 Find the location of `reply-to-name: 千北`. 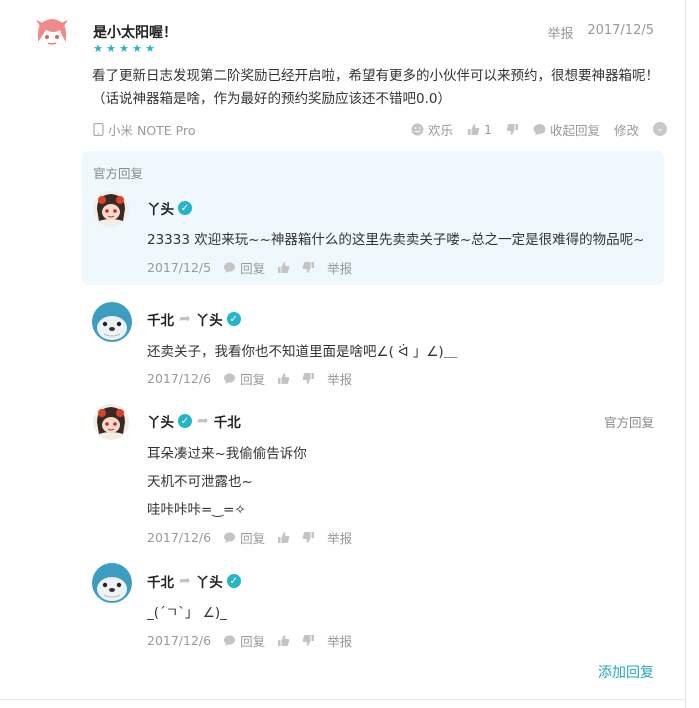

reply-to-name: 千北 is located at coordinates (227, 421).